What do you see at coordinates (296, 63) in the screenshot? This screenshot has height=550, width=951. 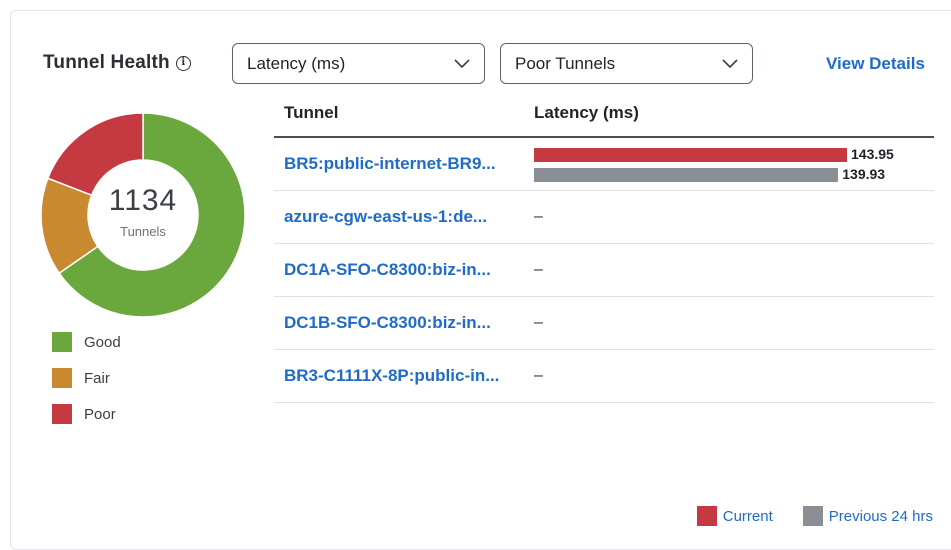 I see `metric-dropdown-value: Latency (ms)` at bounding box center [296, 63].